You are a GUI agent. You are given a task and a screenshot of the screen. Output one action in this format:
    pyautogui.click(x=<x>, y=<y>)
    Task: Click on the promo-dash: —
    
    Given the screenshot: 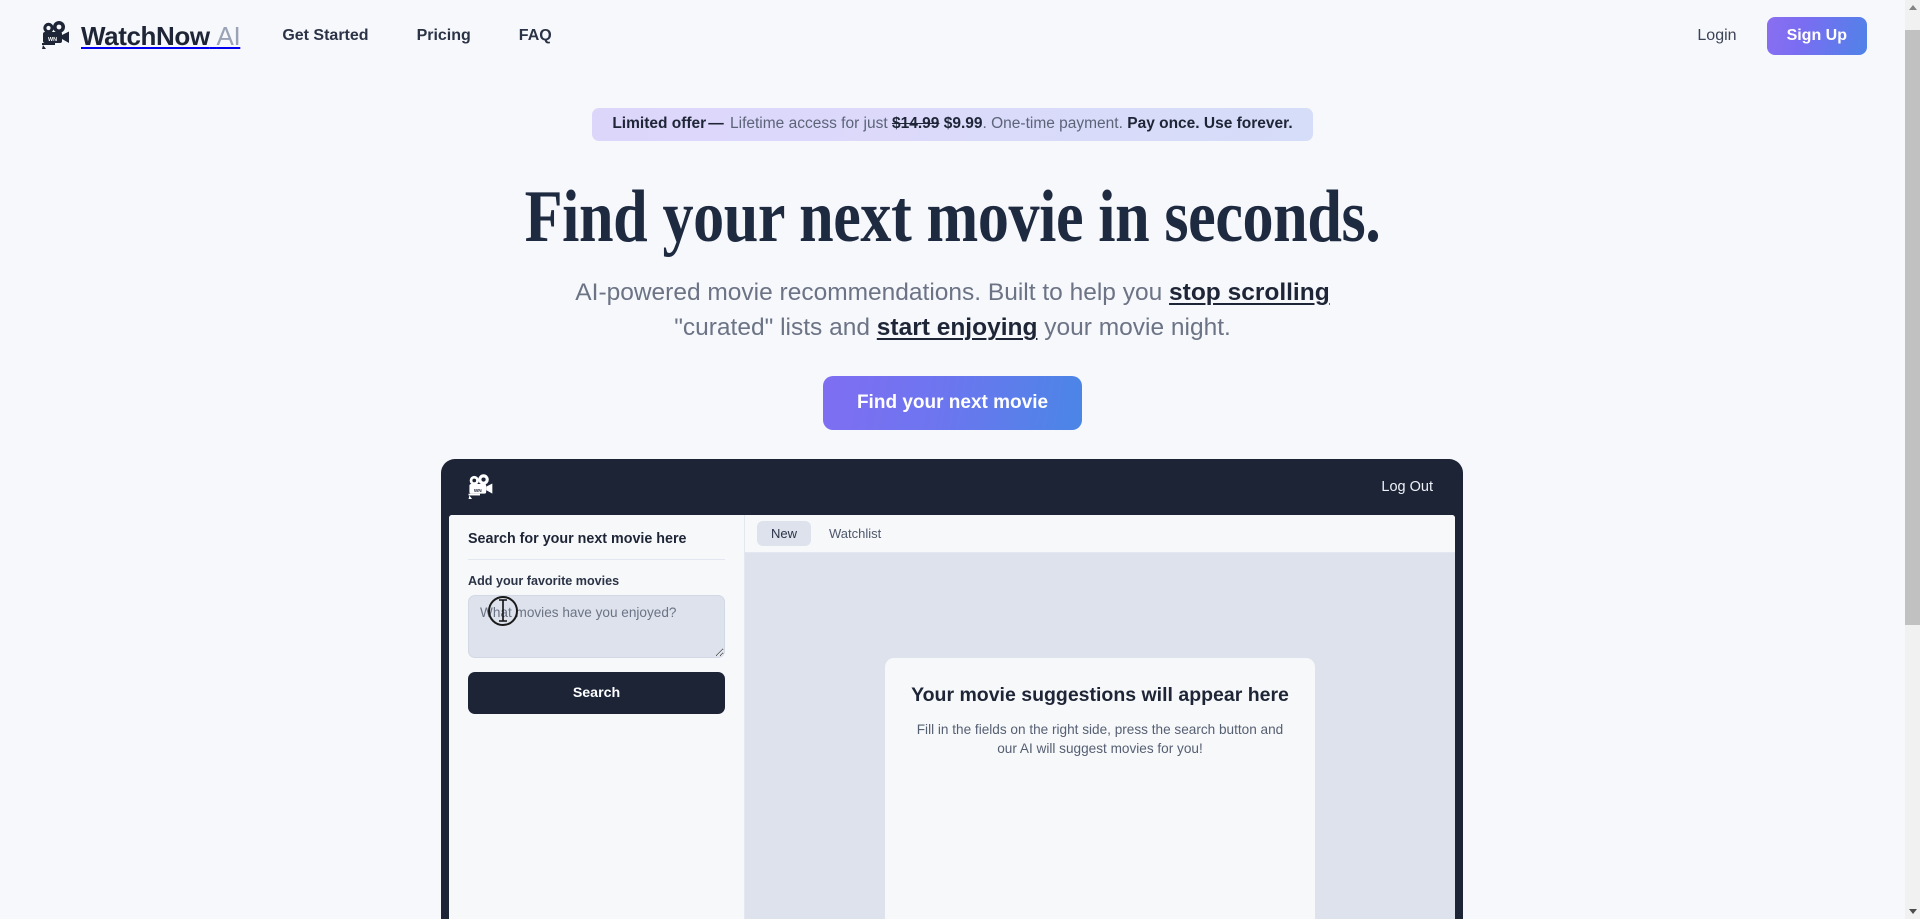 What is the action you would take?
    pyautogui.click(x=716, y=123)
    